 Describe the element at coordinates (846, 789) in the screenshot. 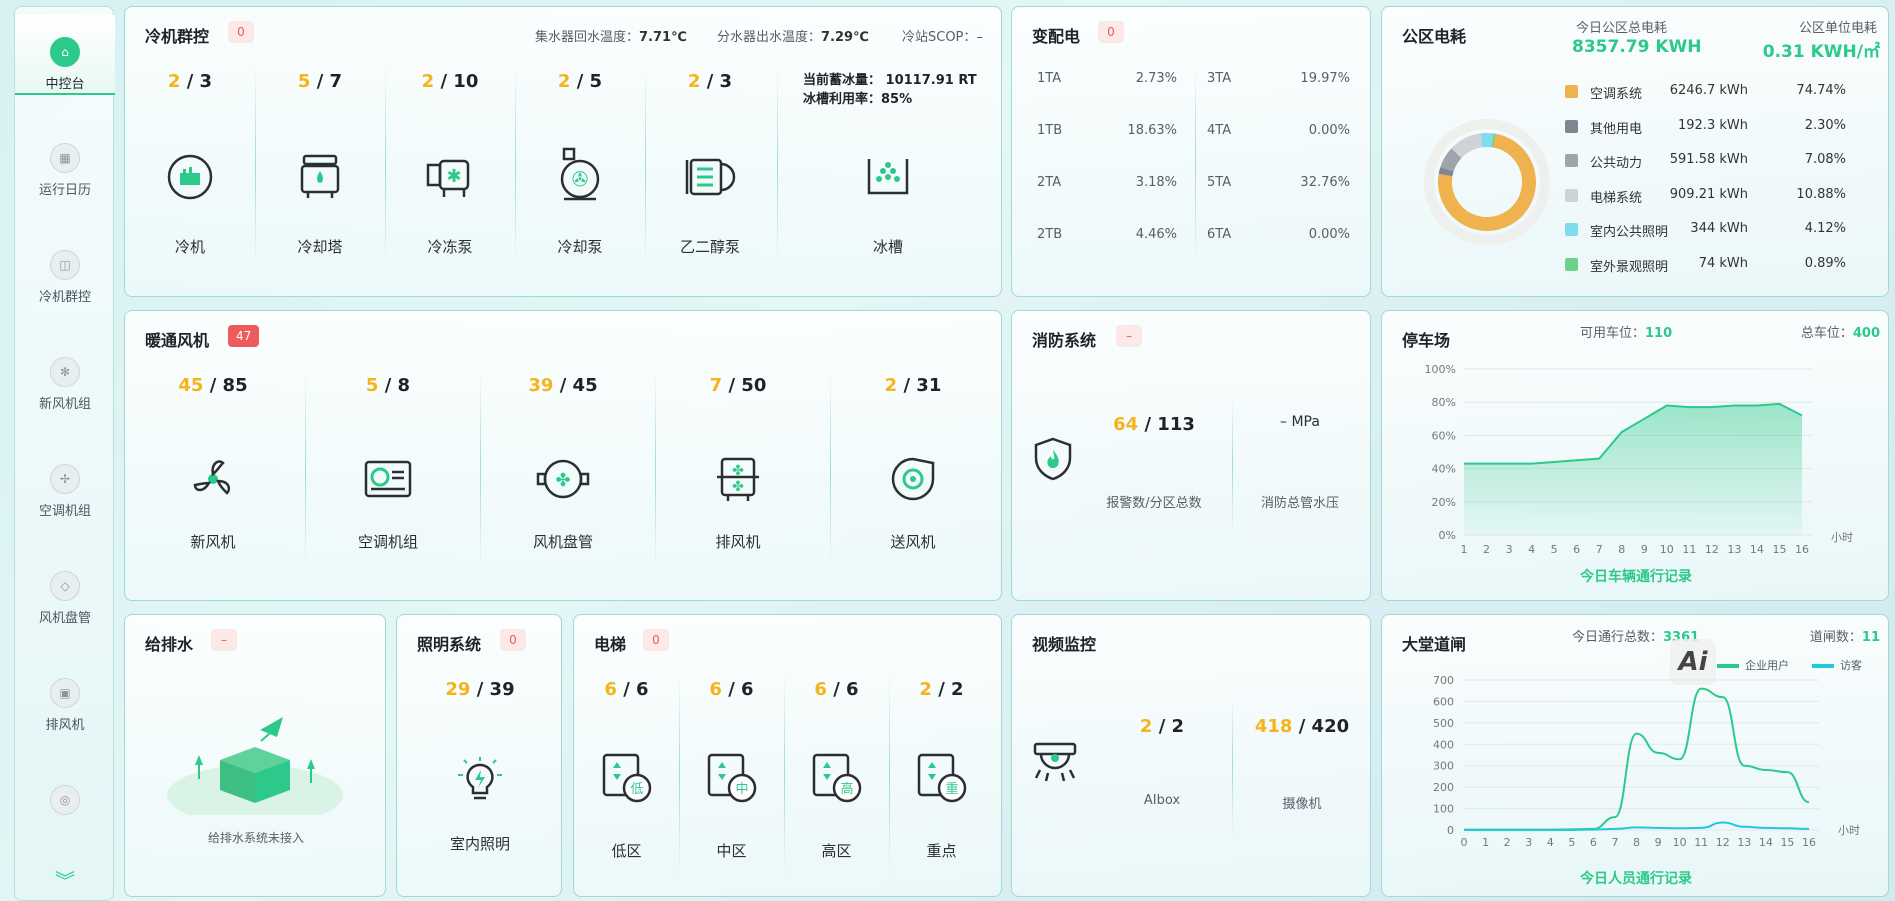

I see `svg-text: 高` at that location.